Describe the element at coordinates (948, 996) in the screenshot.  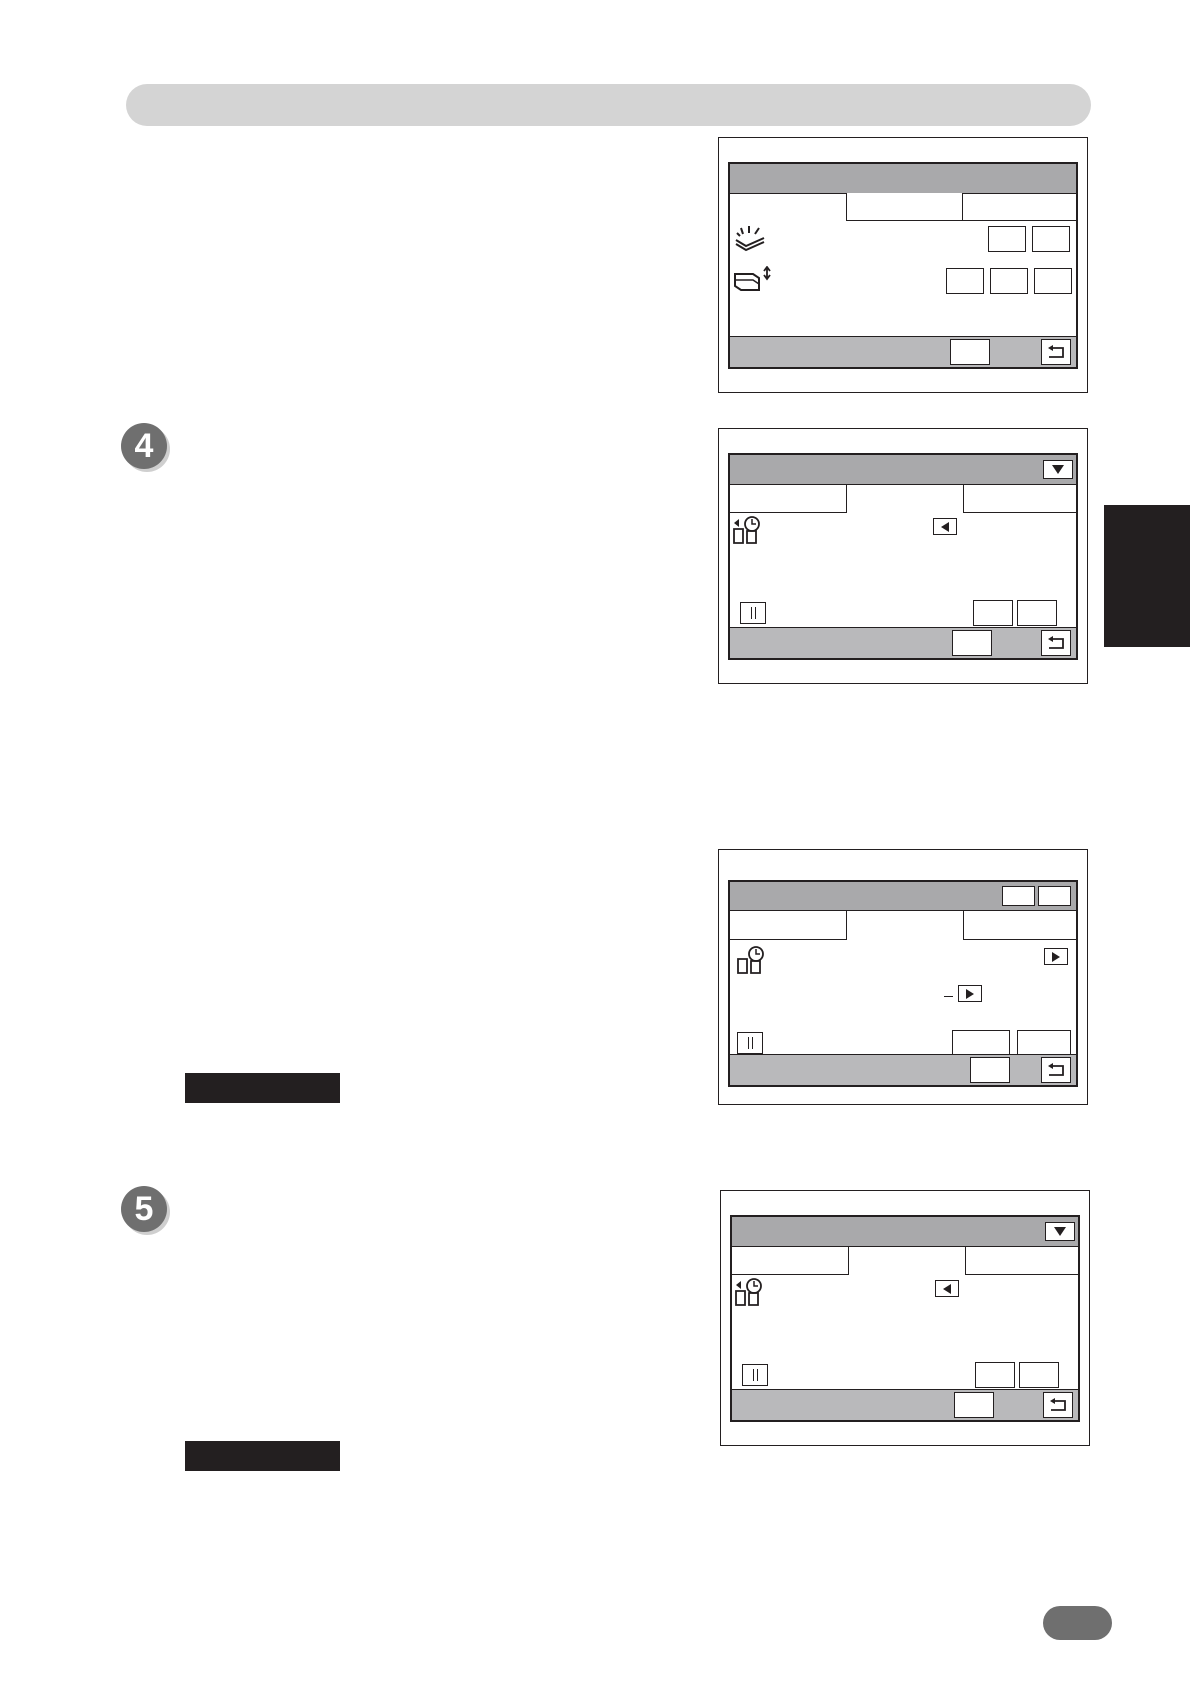
I see `cursor-mark` at that location.